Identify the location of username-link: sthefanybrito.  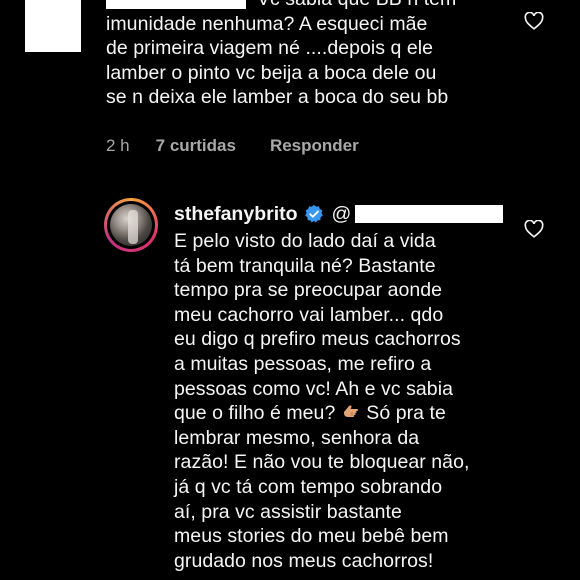
(236, 214).